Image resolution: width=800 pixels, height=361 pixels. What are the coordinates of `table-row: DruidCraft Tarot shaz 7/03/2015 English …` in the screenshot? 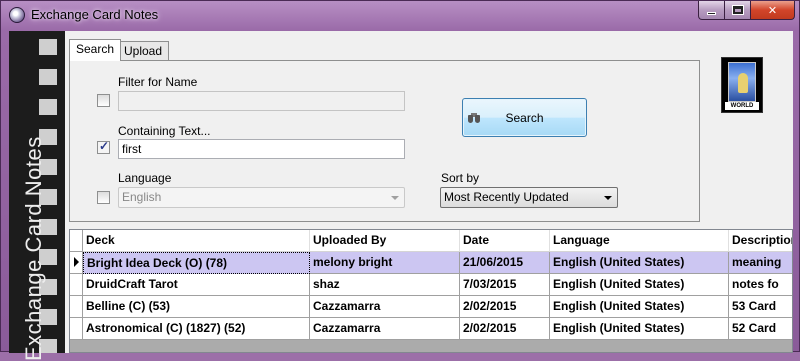 It's located at (431, 285).